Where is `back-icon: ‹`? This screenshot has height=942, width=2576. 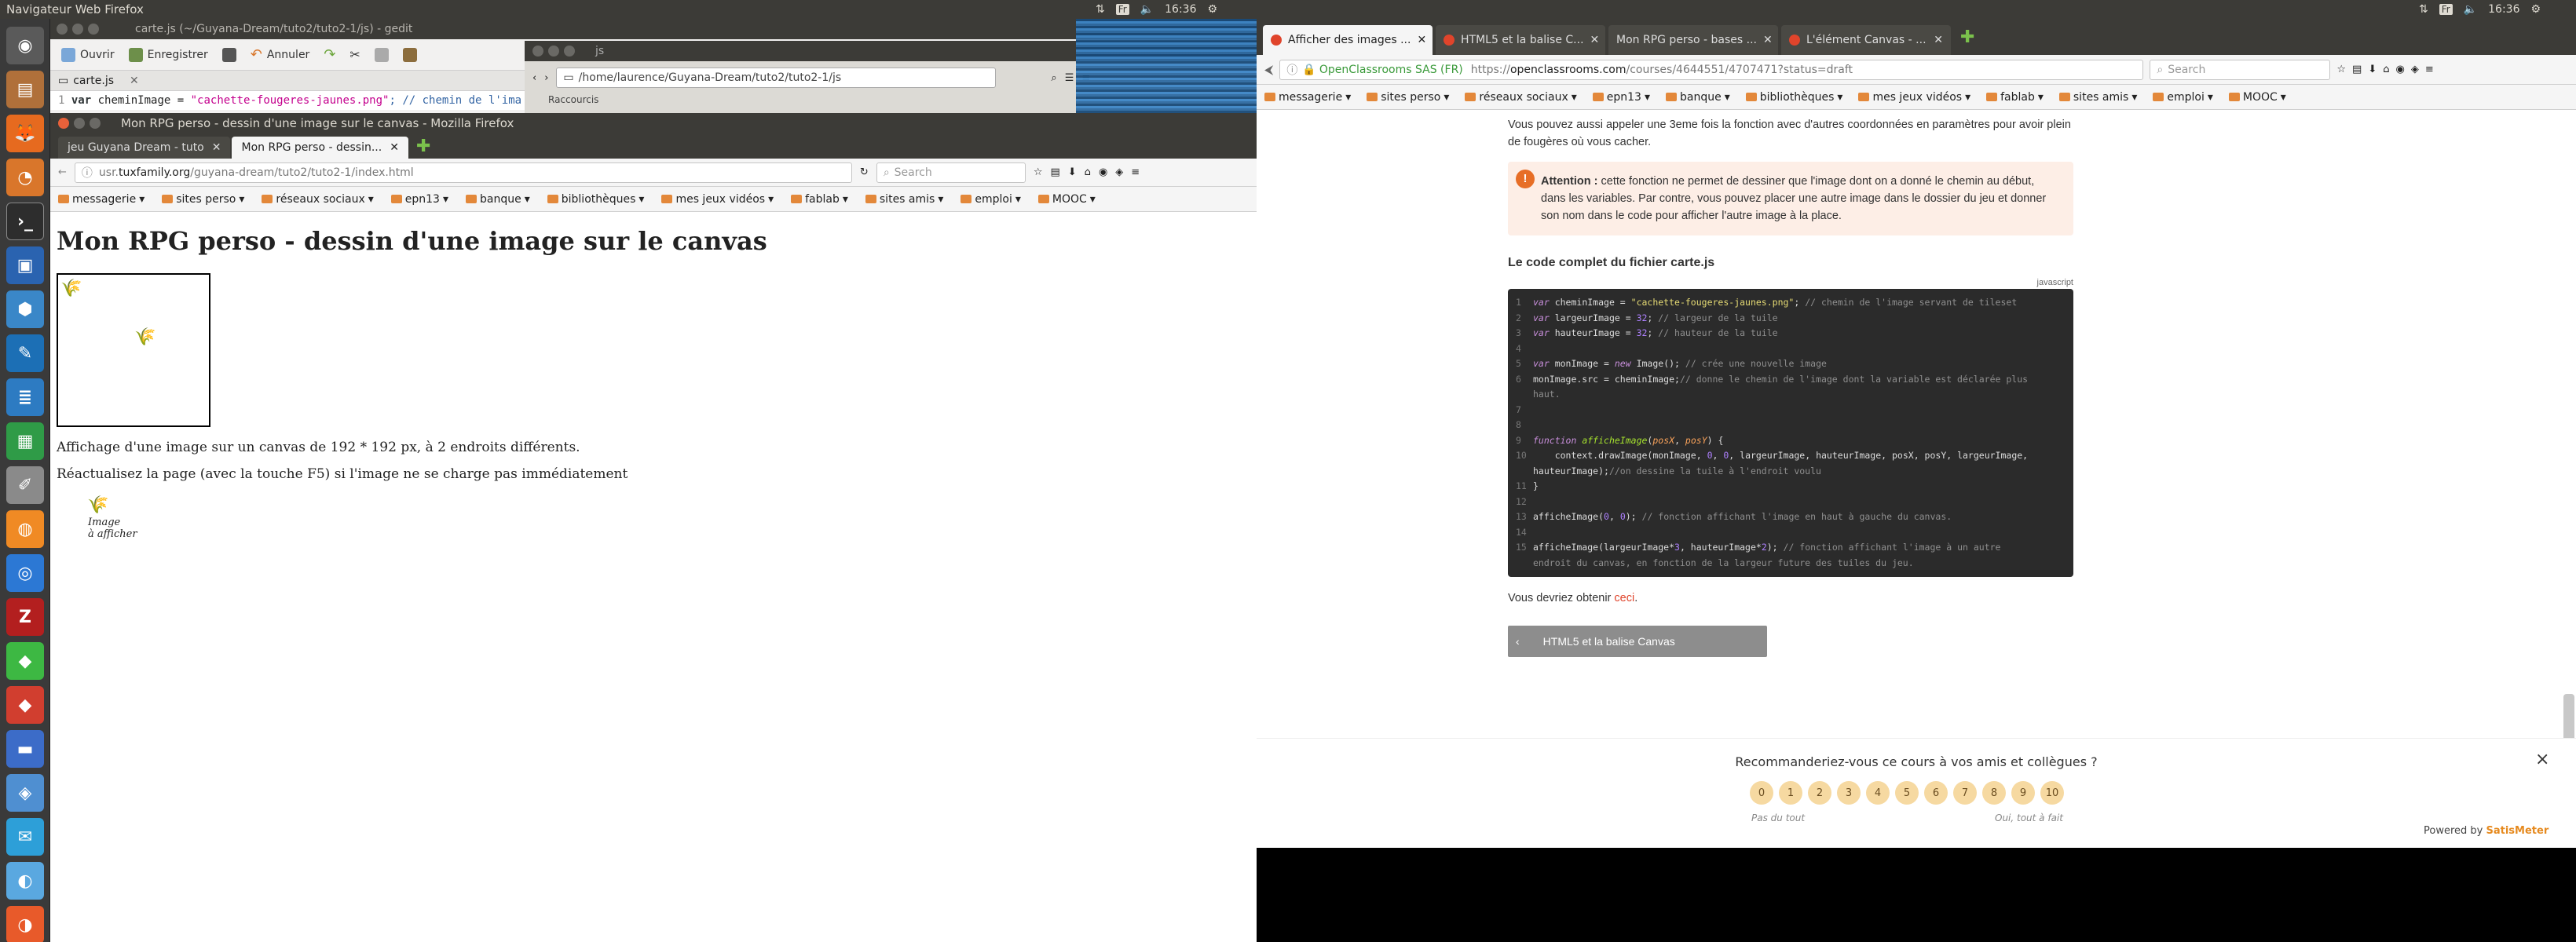 back-icon: ‹ is located at coordinates (534, 78).